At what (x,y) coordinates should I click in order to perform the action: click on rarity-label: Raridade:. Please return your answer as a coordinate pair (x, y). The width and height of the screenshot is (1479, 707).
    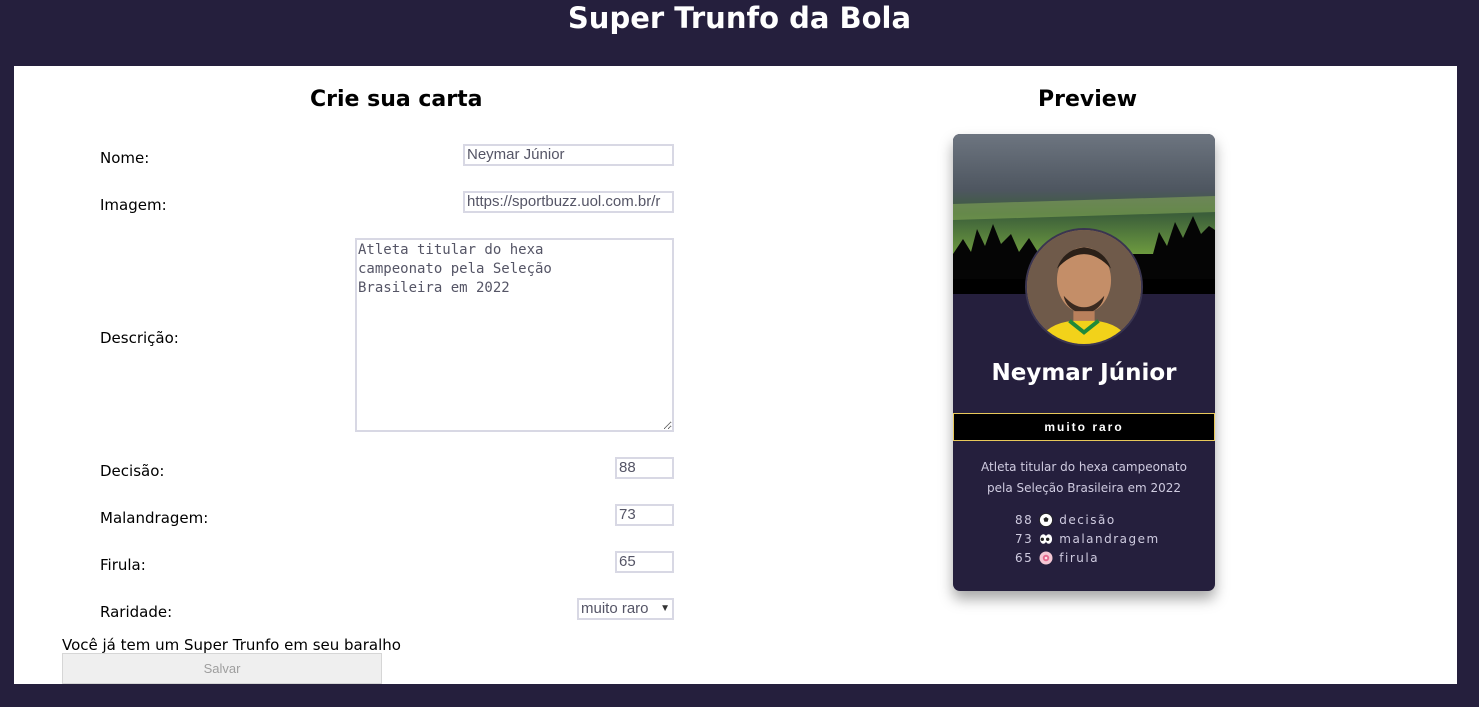
    Looking at the image, I should click on (136, 612).